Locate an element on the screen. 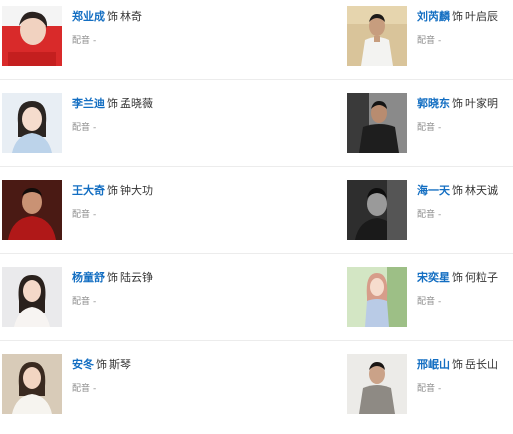  role-name: 叶启辰 is located at coordinates (481, 16).